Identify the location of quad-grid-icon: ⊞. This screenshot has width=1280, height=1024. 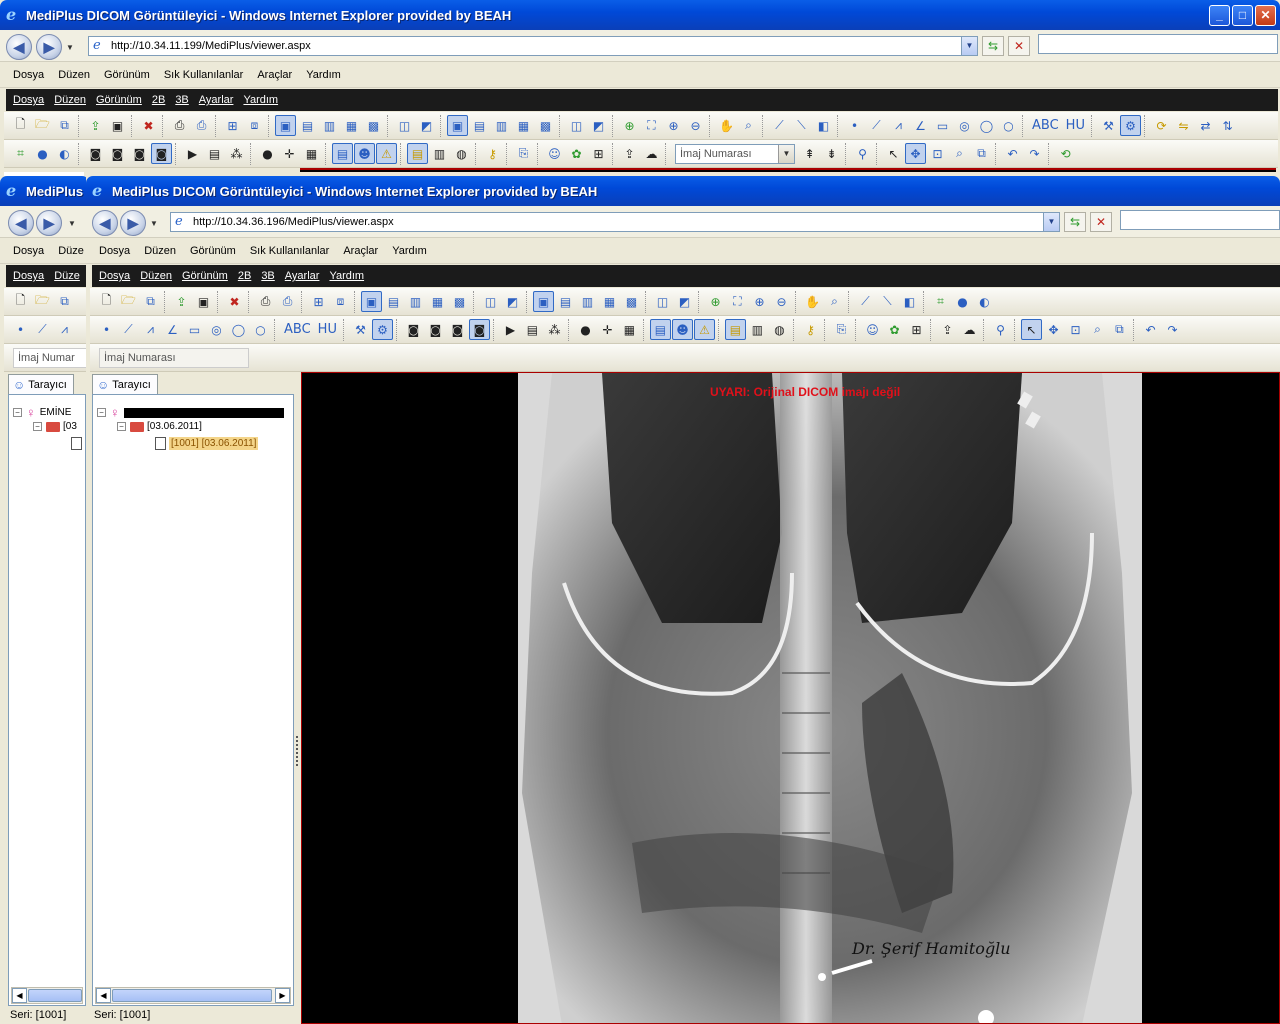
(598, 153).